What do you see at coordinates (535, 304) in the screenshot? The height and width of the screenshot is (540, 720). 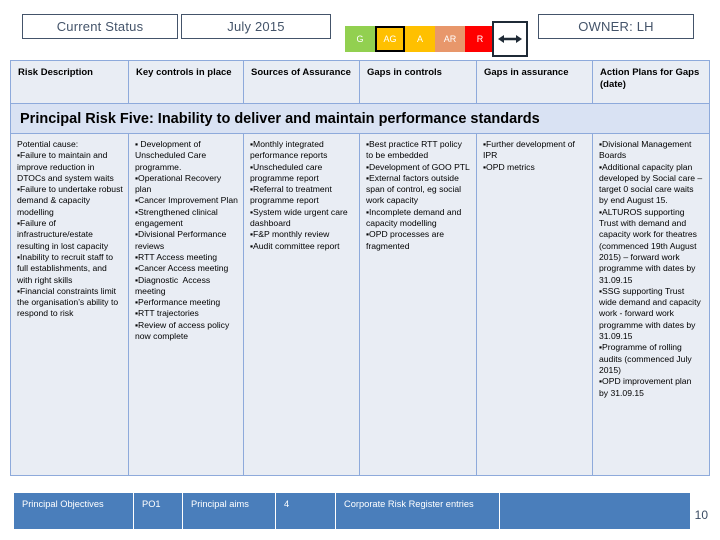 I see `cell-gaps-assurance: ▪Further development of IPR ▪OPD metrics` at bounding box center [535, 304].